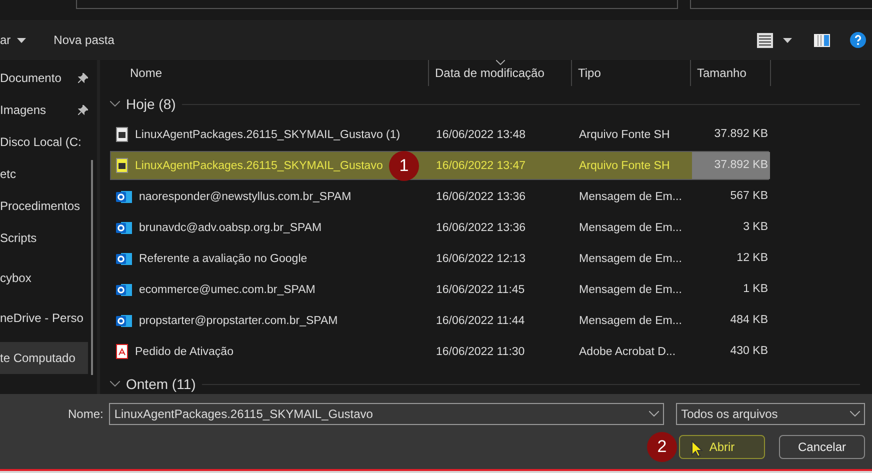 This screenshot has width=872, height=473. What do you see at coordinates (480, 320) in the screenshot?
I see `modified-date: 16/06/2022 11:44` at bounding box center [480, 320].